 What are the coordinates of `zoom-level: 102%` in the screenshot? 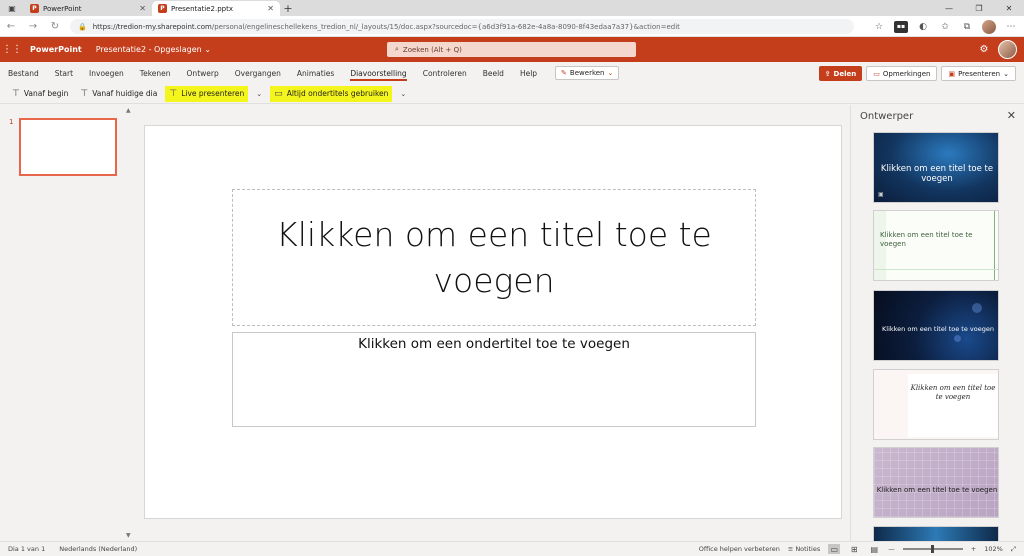 It's located at (993, 549).